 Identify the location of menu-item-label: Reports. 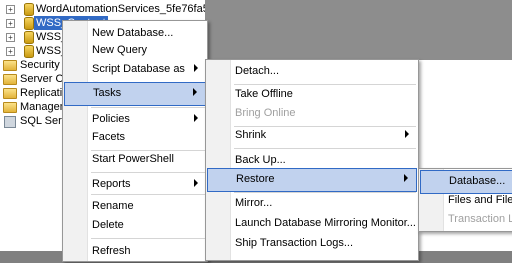
(111, 184).